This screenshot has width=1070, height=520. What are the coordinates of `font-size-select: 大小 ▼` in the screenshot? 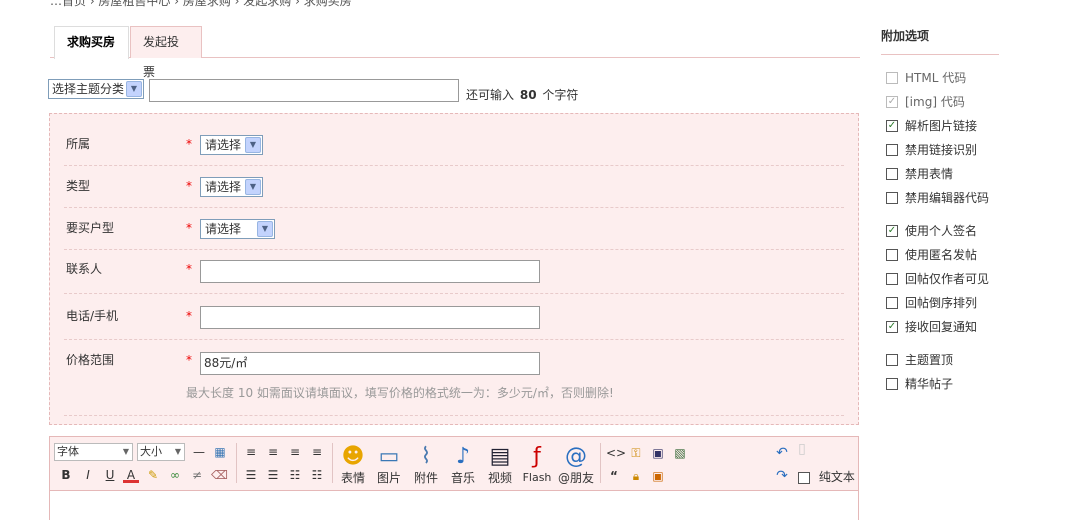 It's located at (161, 452).